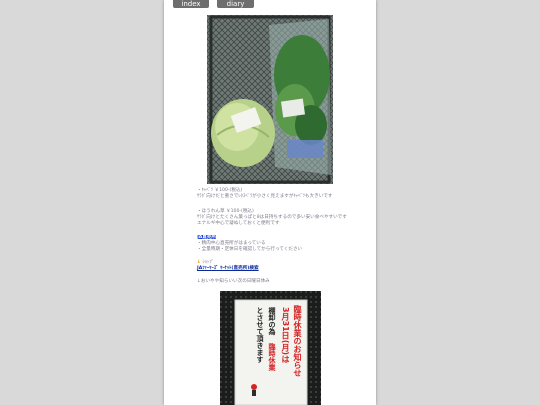  Describe the element at coordinates (235, 8) in the screenshot. I see `diary-index-button: diary index` at that location.